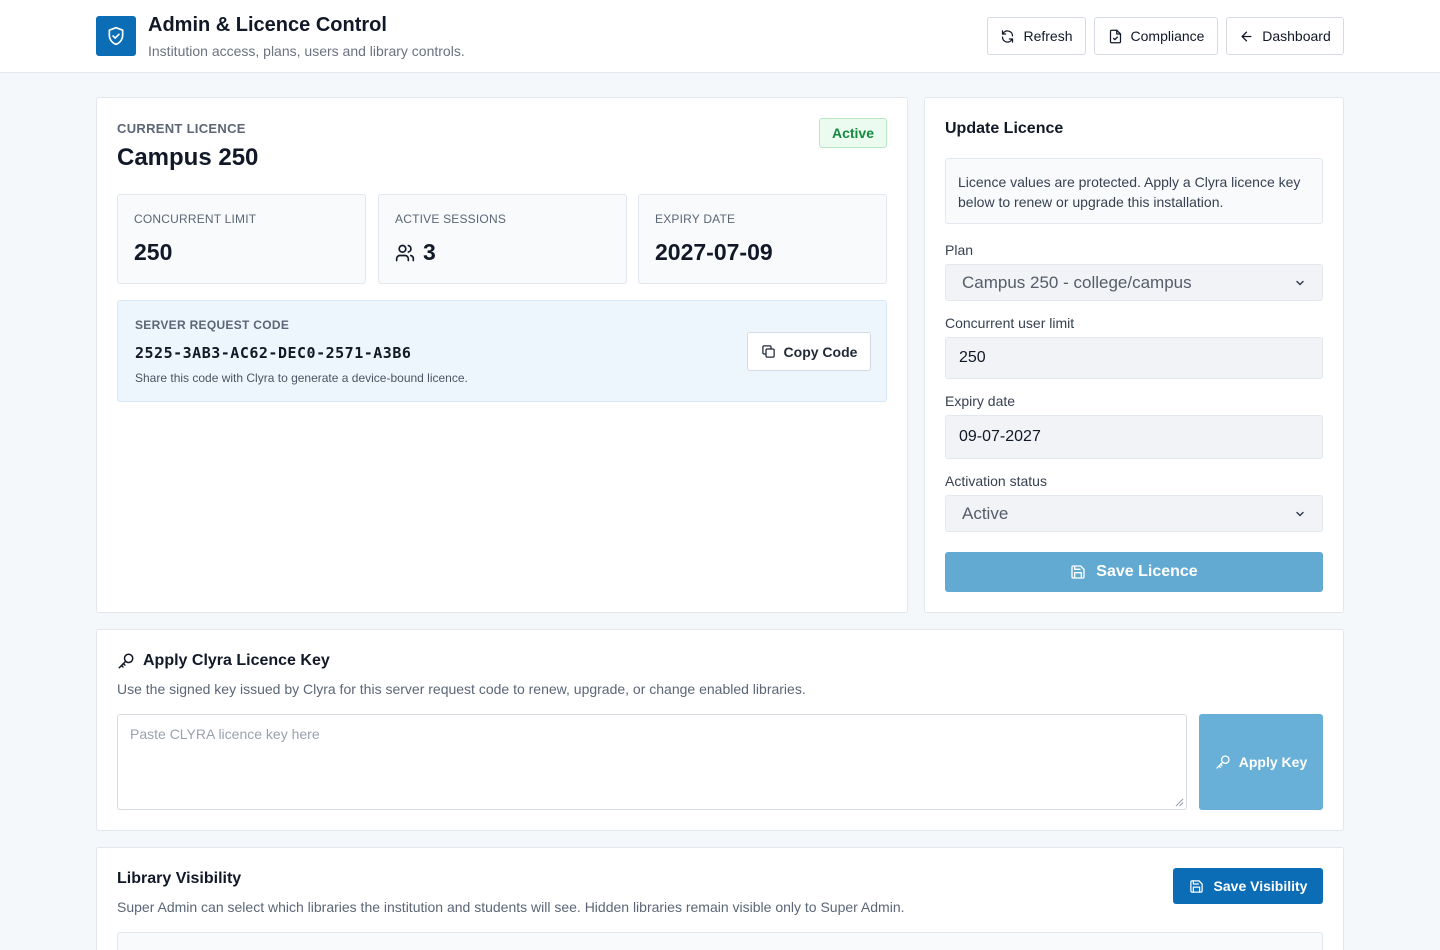  What do you see at coordinates (502, 239) in the screenshot?
I see `stat-active-sessions: ACTIVE SESSIONS 3` at bounding box center [502, 239].